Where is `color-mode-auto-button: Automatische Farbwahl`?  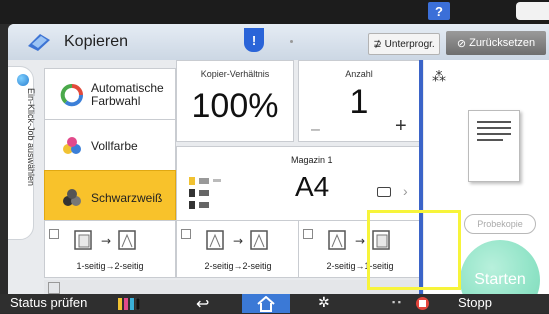 color-mode-auto-button: Automatische Farbwahl is located at coordinates (110, 95).